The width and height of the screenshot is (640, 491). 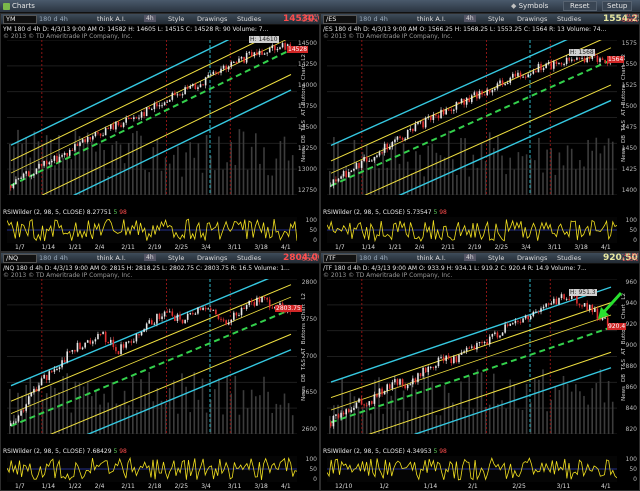 I want to click on time-axis-tick: 2/19, so click(x=155, y=247).